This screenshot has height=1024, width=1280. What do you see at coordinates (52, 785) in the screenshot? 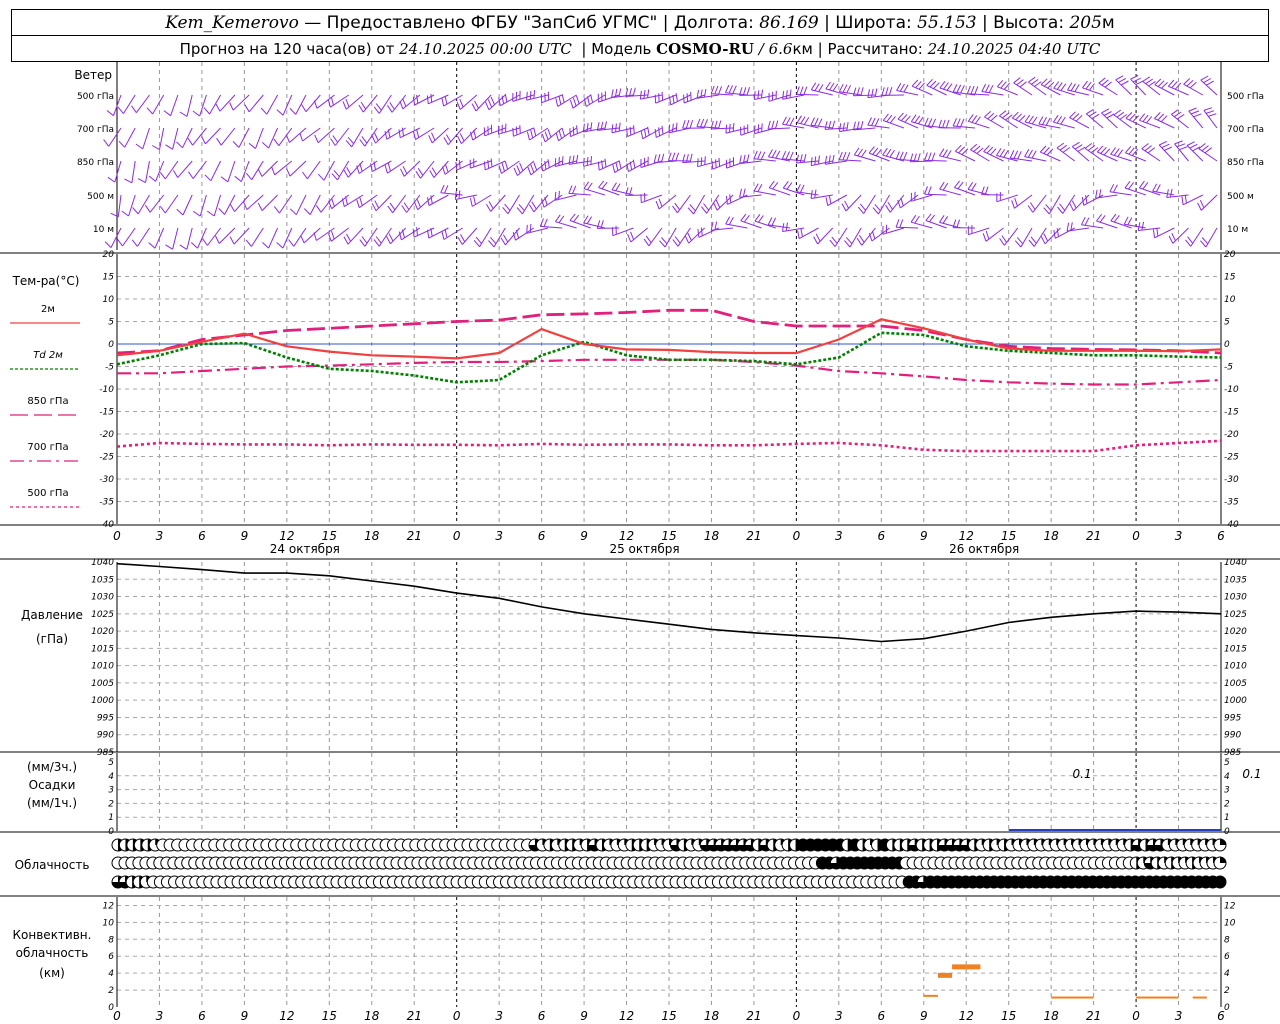
I see `precip-panel-title: Осадки` at bounding box center [52, 785].